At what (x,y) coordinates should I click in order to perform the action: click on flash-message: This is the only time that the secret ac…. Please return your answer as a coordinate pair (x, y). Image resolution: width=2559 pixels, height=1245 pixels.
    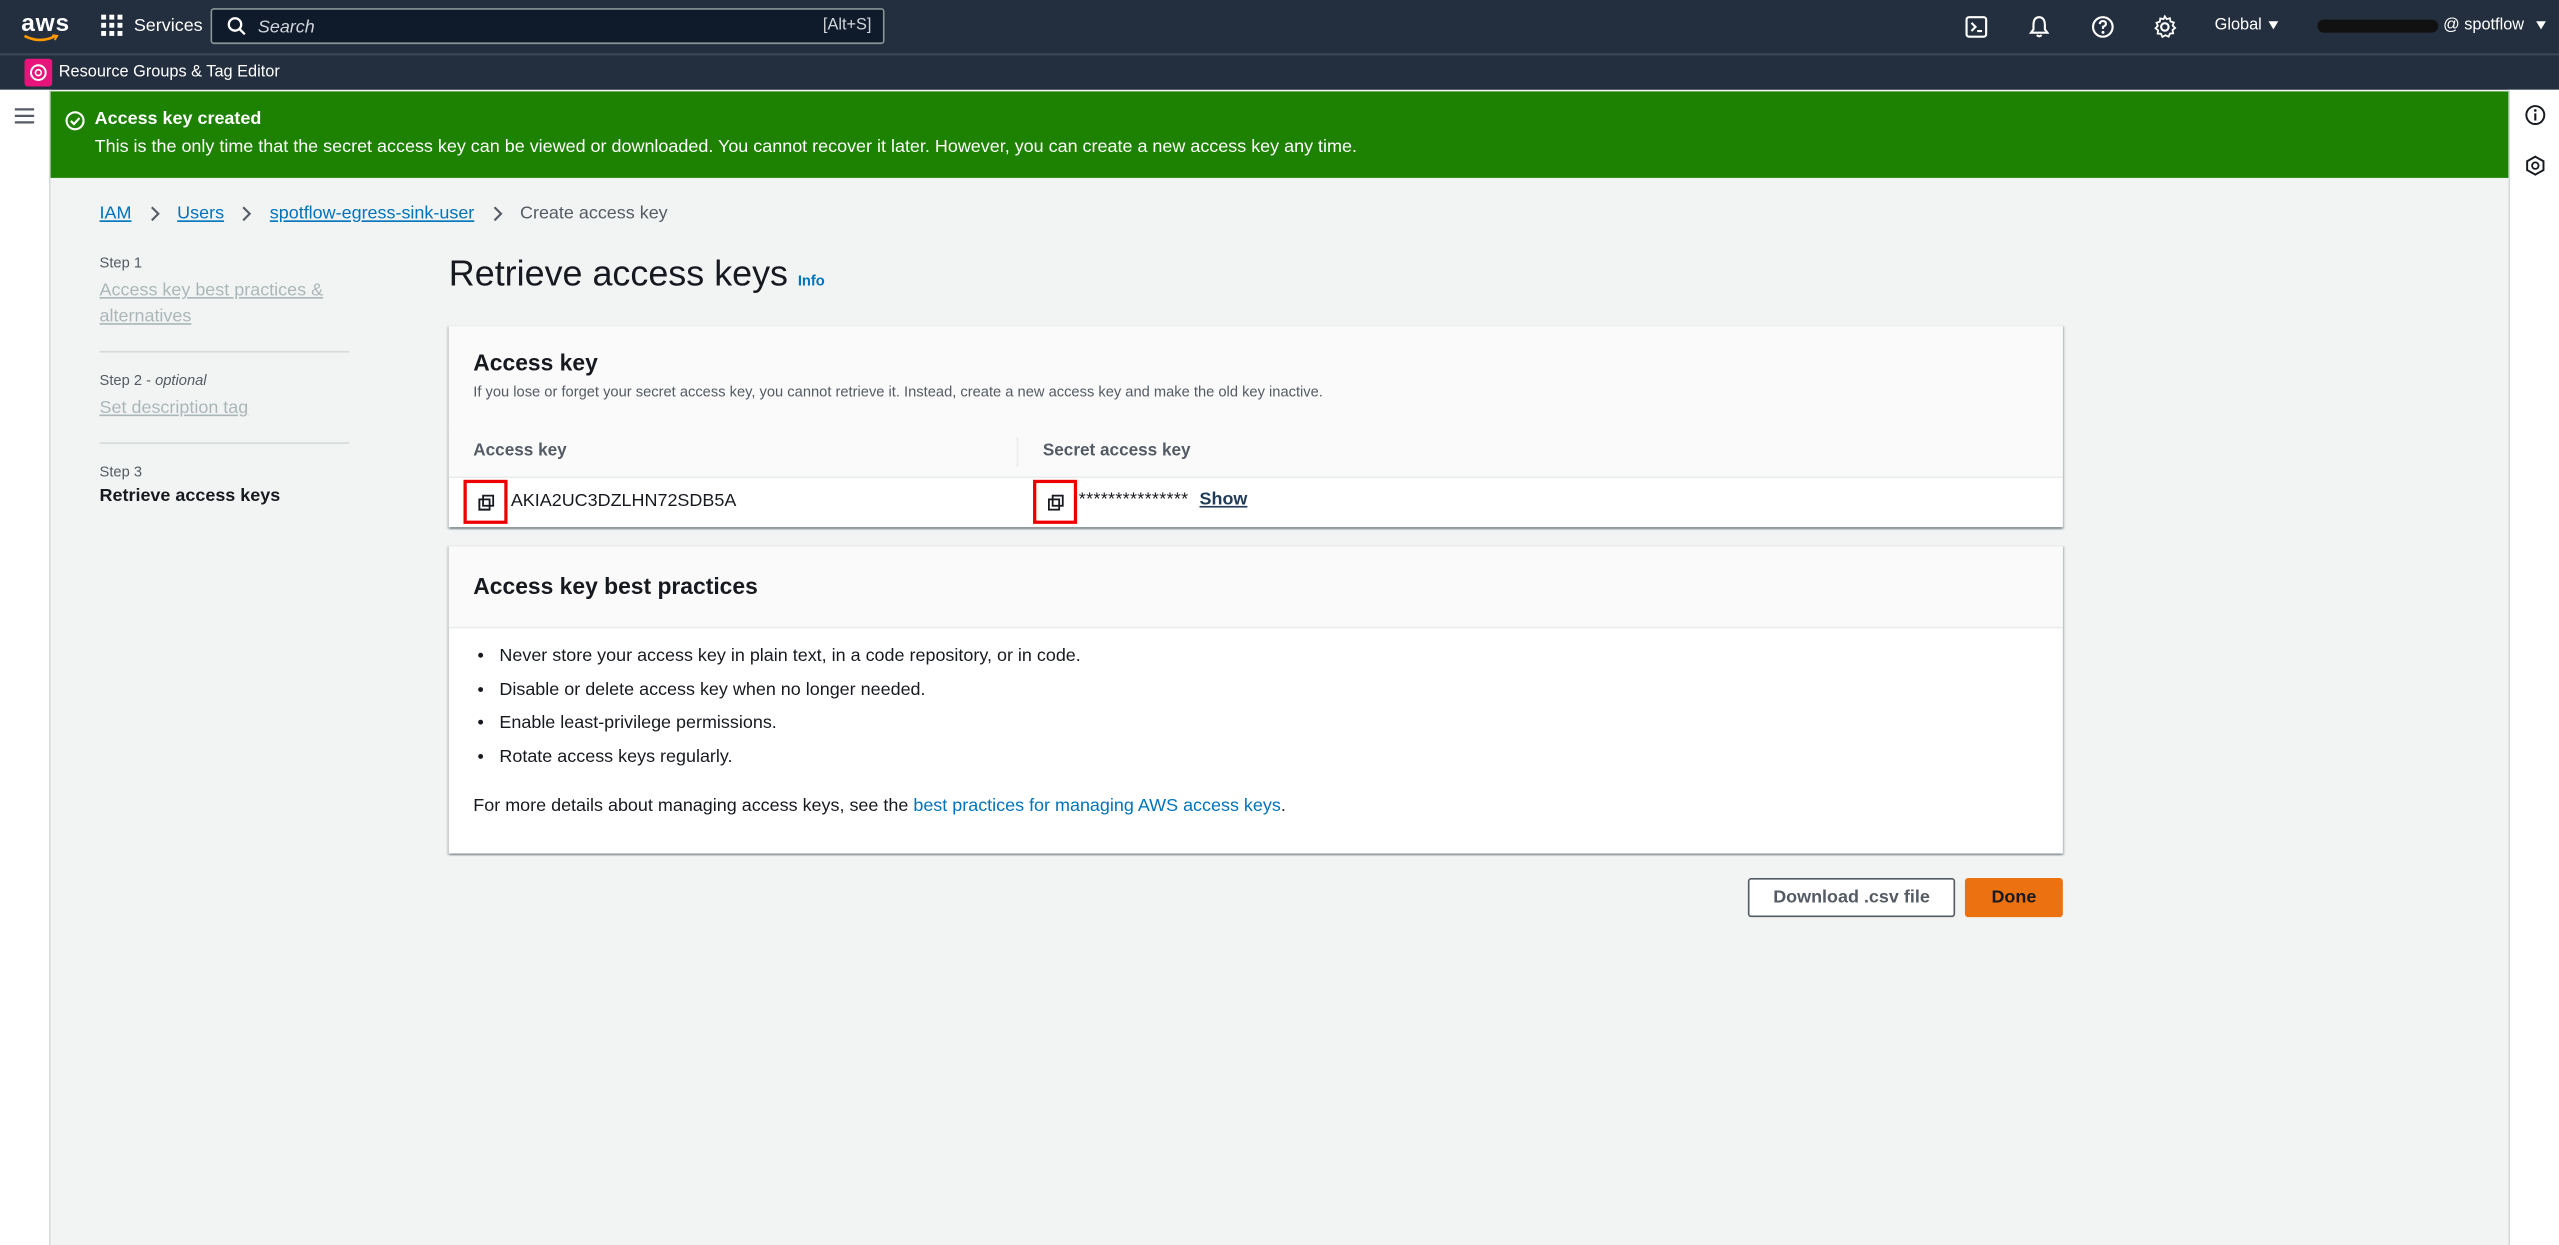
    Looking at the image, I should click on (725, 147).